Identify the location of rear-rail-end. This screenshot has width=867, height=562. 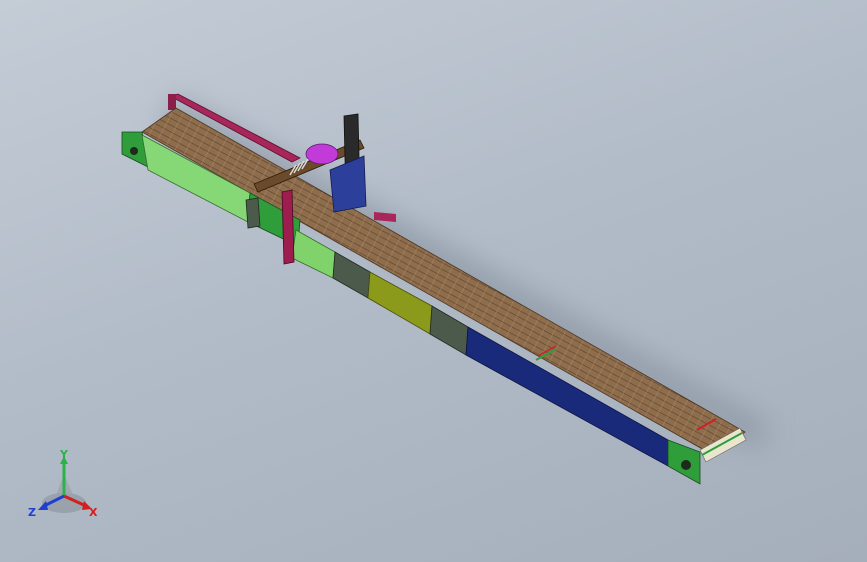
(172, 102).